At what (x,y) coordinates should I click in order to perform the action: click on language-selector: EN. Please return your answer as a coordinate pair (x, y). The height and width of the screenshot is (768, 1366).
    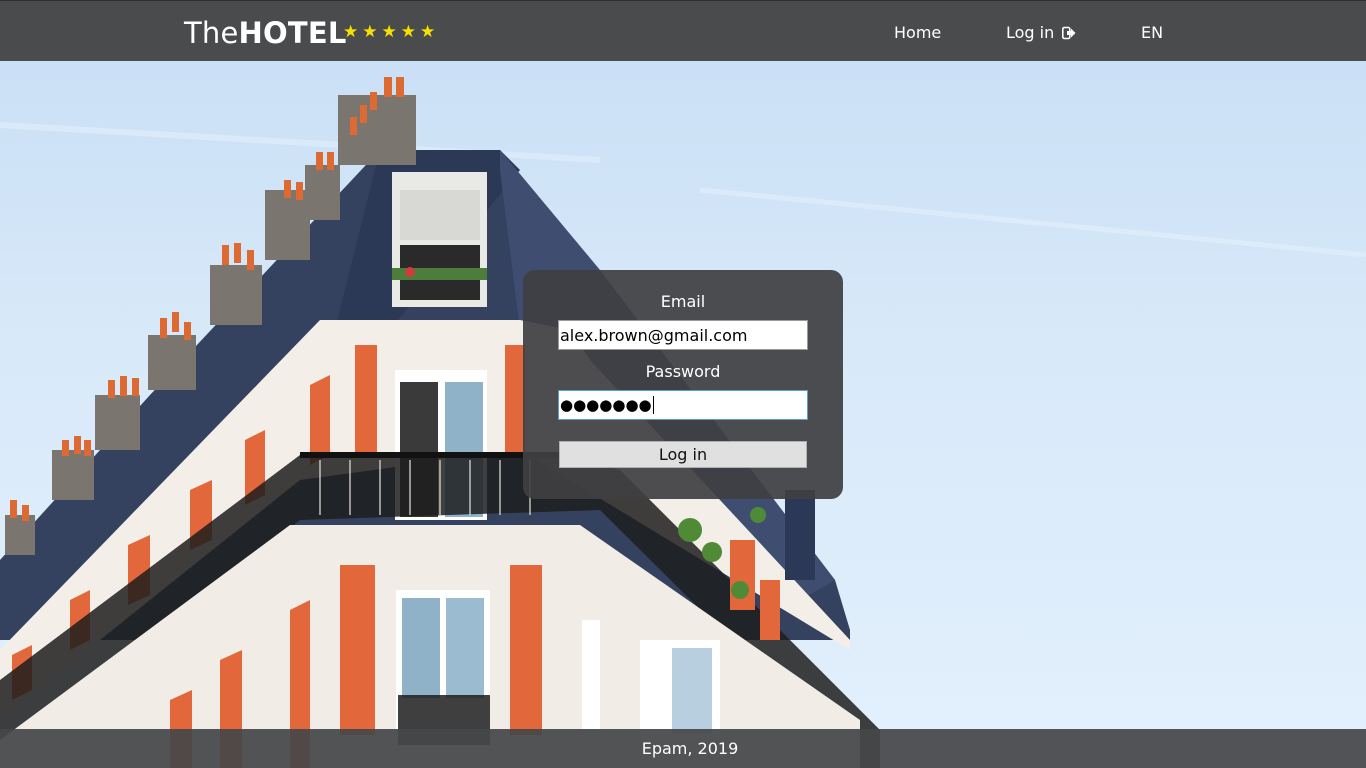
    Looking at the image, I should click on (1152, 32).